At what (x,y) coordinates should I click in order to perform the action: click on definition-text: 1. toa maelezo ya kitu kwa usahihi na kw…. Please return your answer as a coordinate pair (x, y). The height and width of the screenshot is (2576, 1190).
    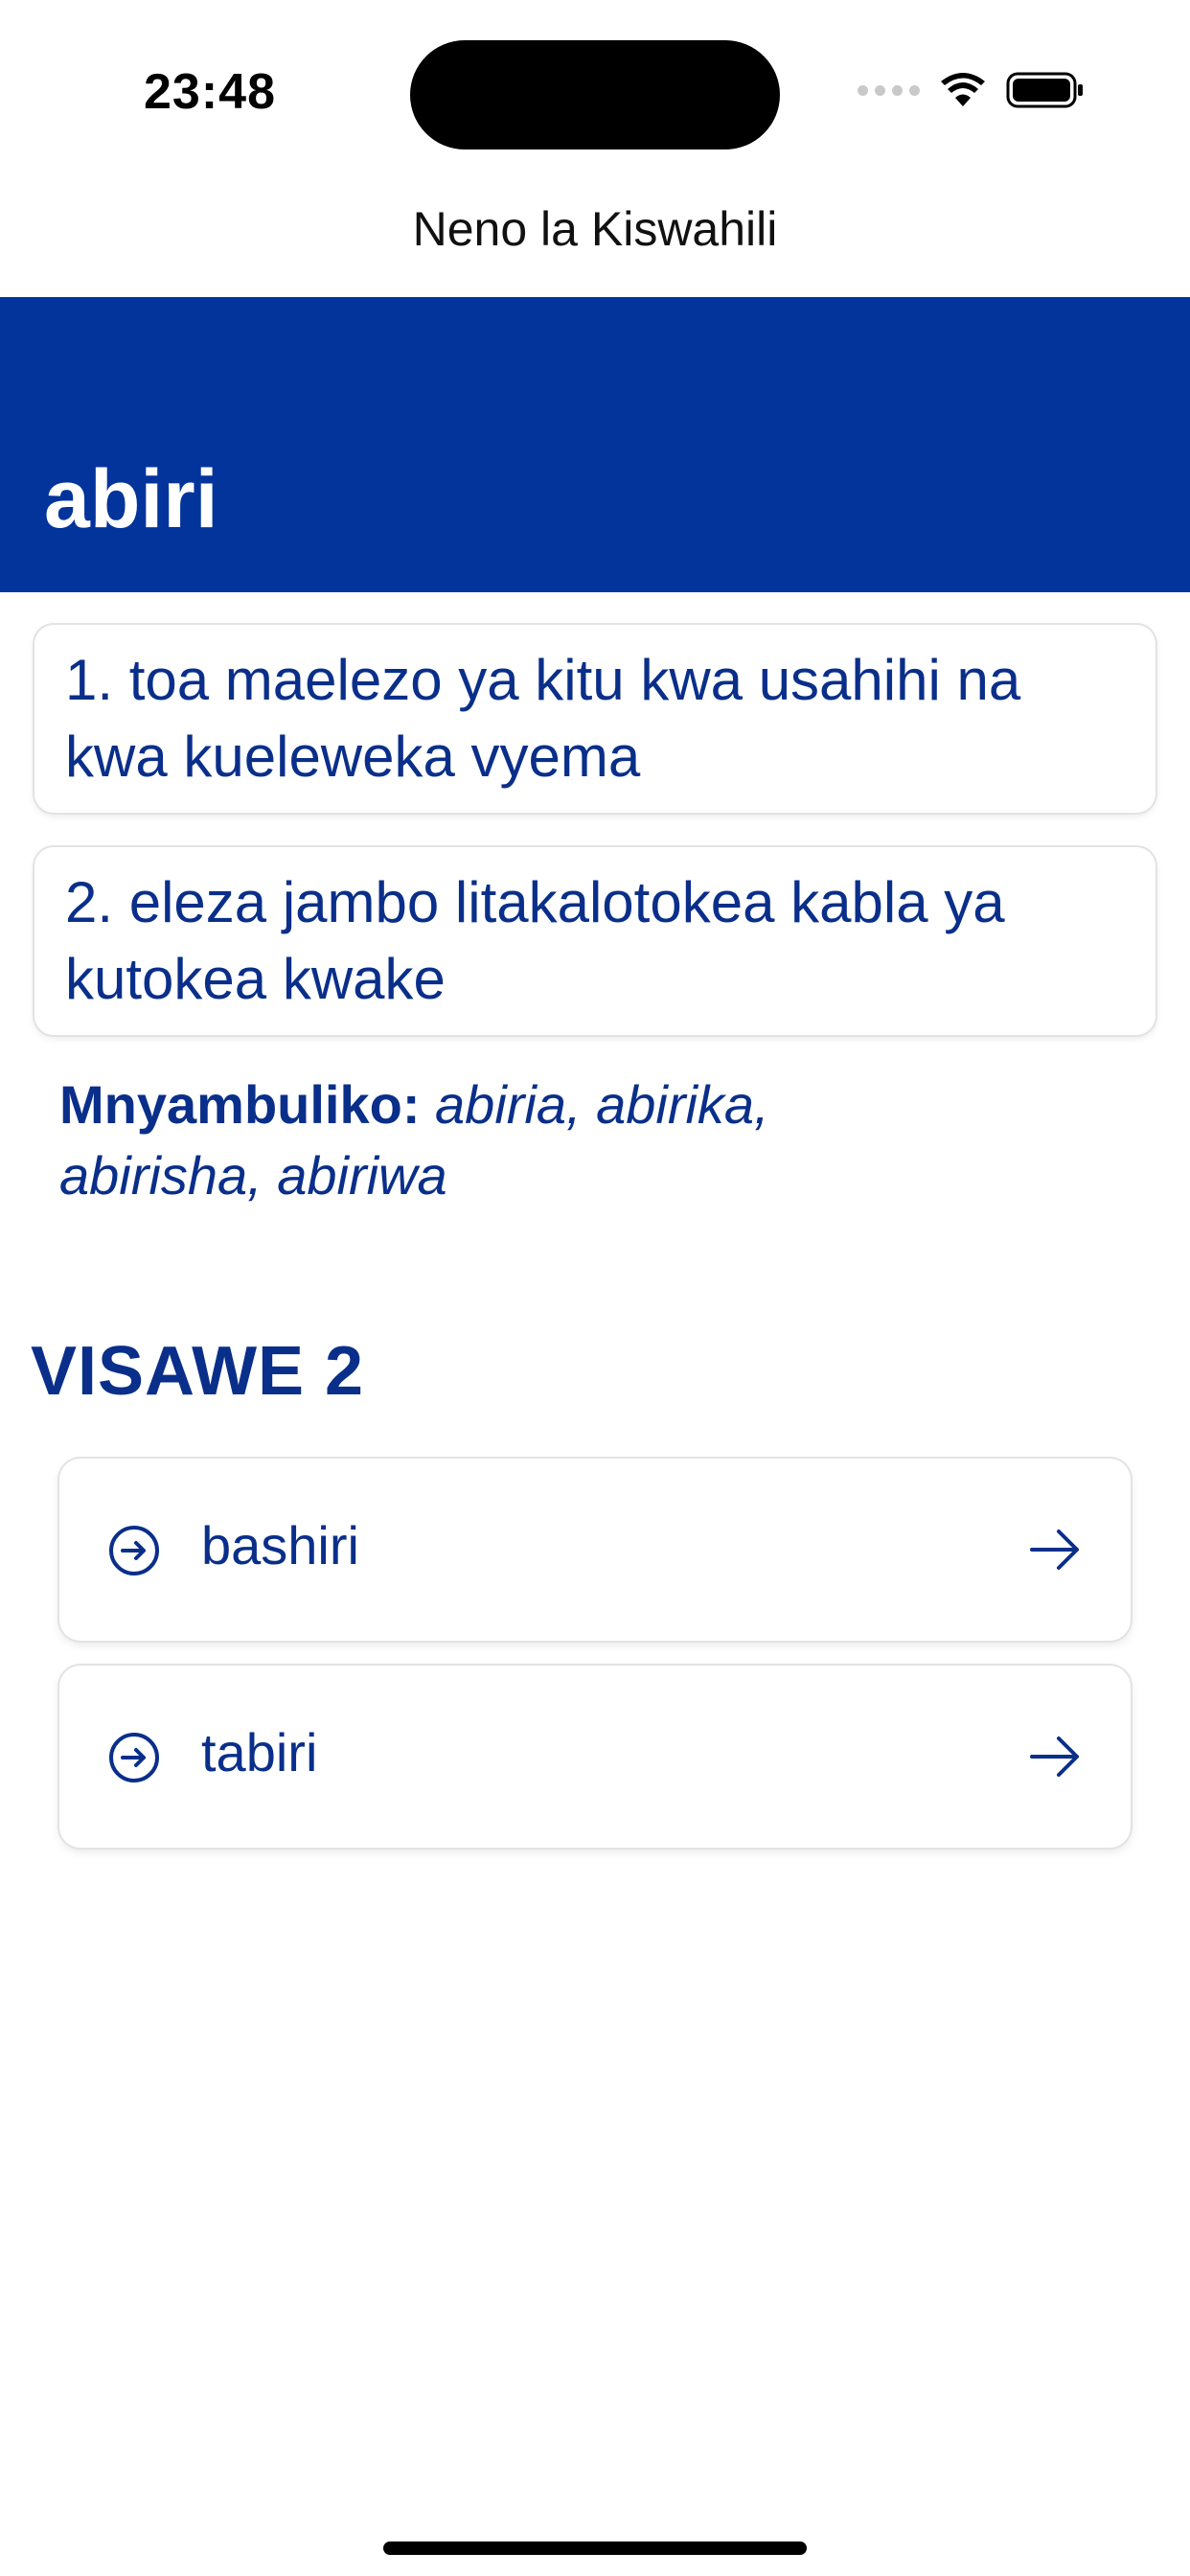
    Looking at the image, I should click on (543, 718).